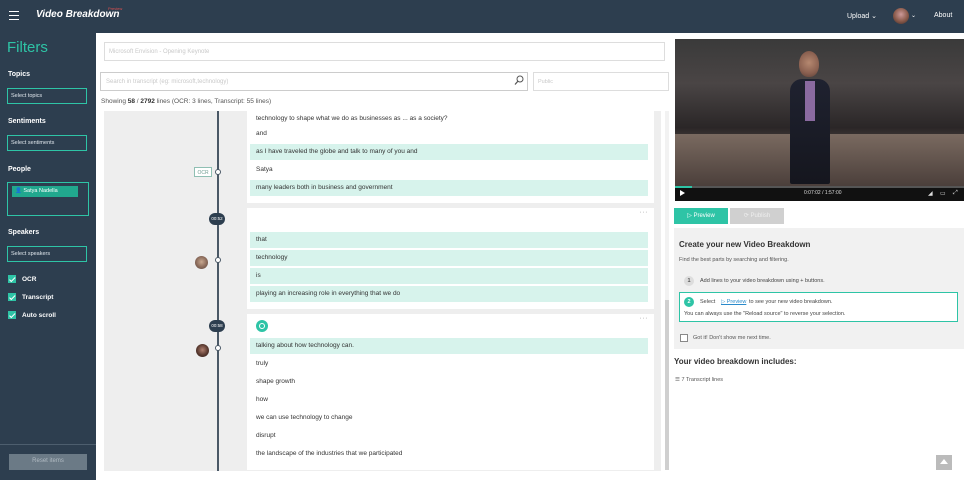  I want to click on preview-button: ▷ Preview, so click(701, 216).